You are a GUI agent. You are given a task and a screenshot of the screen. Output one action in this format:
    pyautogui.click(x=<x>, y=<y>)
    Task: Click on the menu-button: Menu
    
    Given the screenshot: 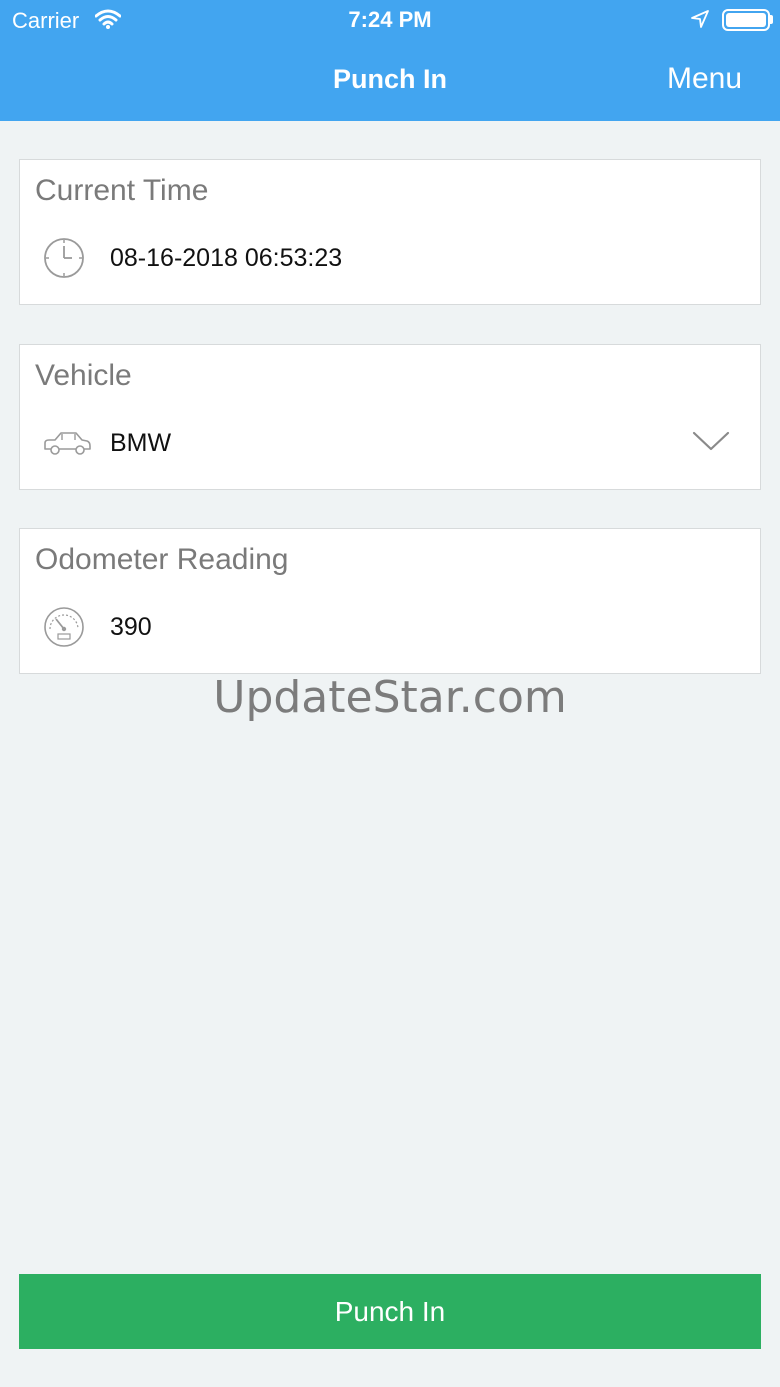 What is the action you would take?
    pyautogui.click(x=704, y=79)
    